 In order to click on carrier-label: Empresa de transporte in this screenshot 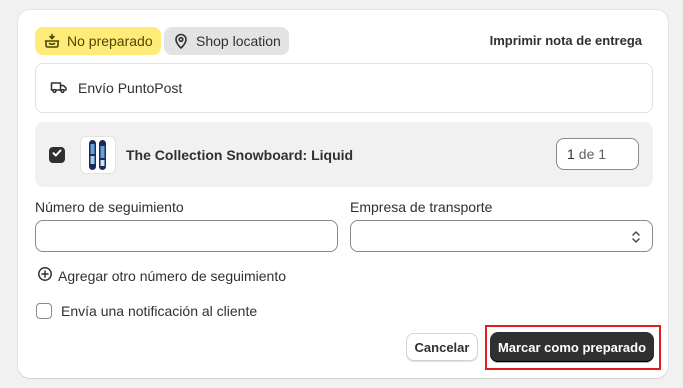, I will do `click(421, 207)`.